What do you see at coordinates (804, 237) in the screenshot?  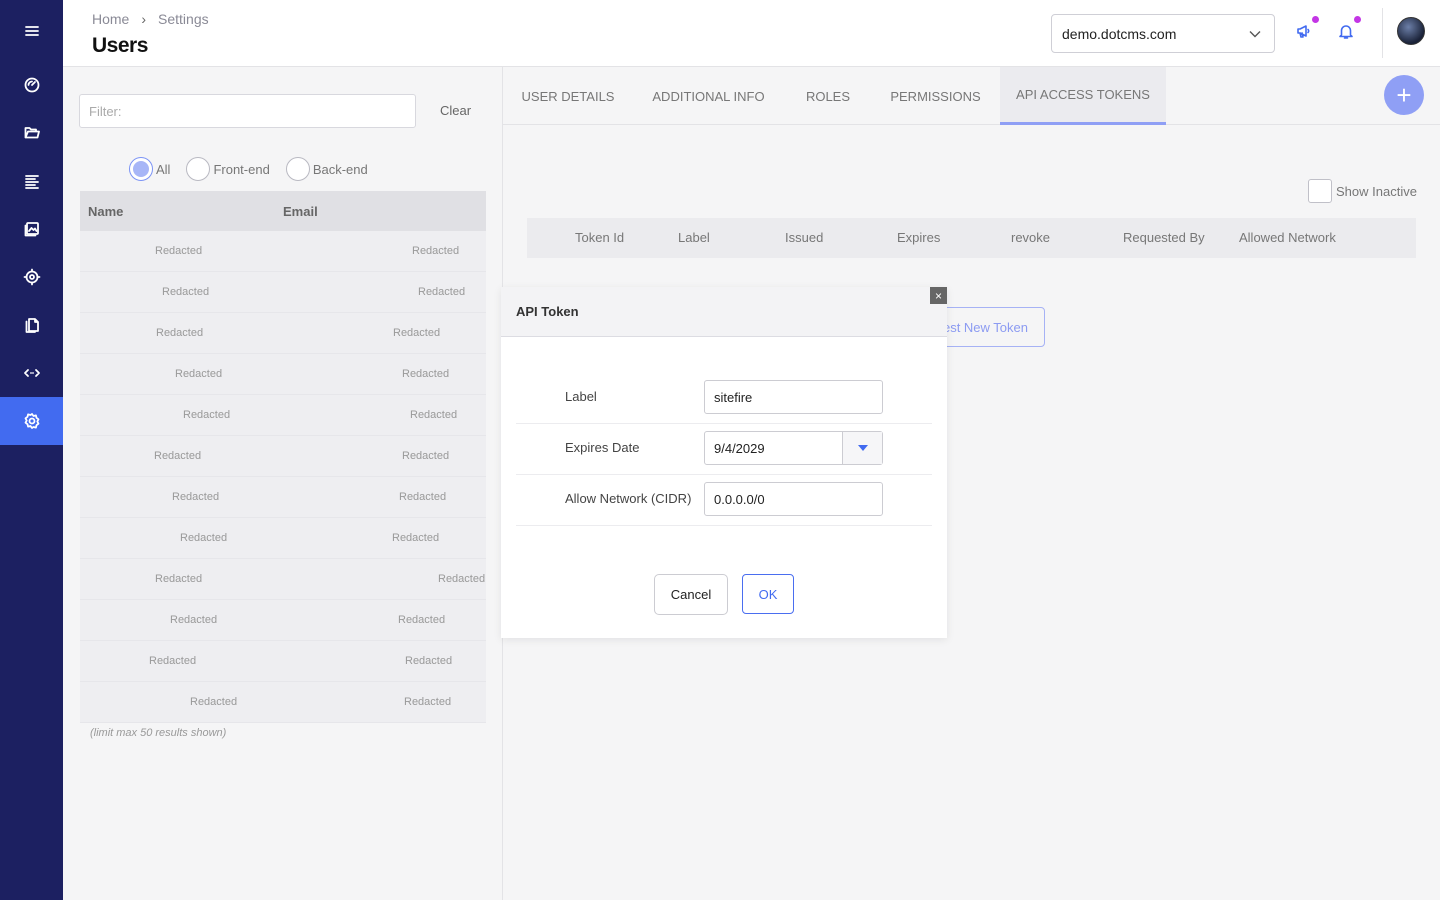 I see `column-header-issued: Issued` at bounding box center [804, 237].